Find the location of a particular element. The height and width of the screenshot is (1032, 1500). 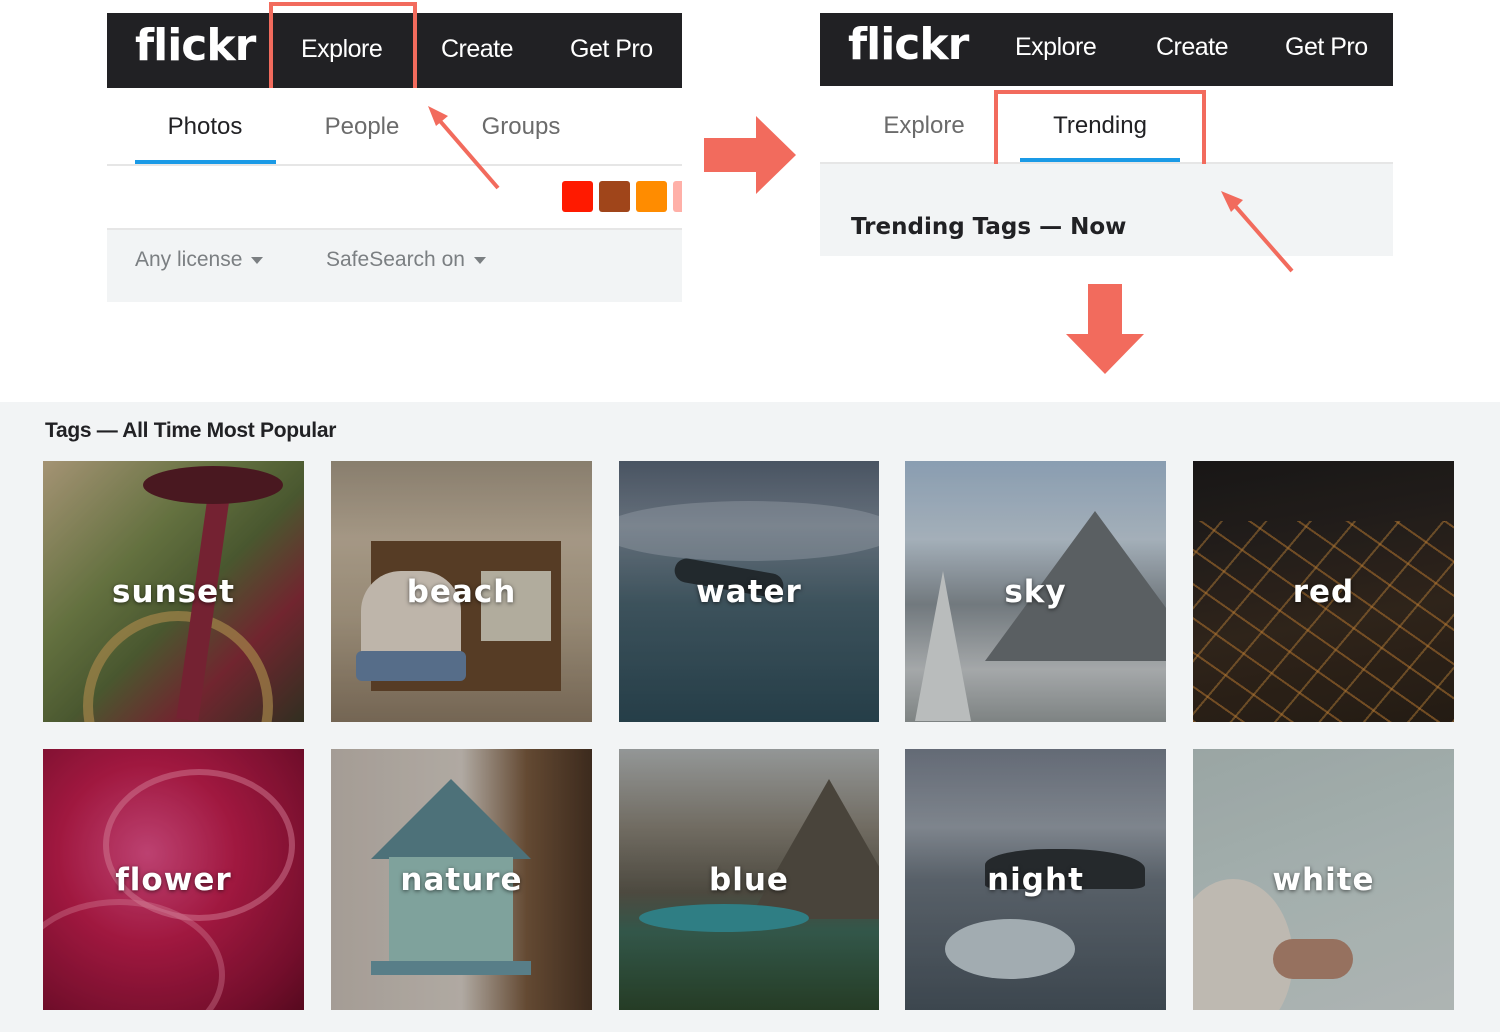

color-swatch-pink is located at coordinates (677, 196).